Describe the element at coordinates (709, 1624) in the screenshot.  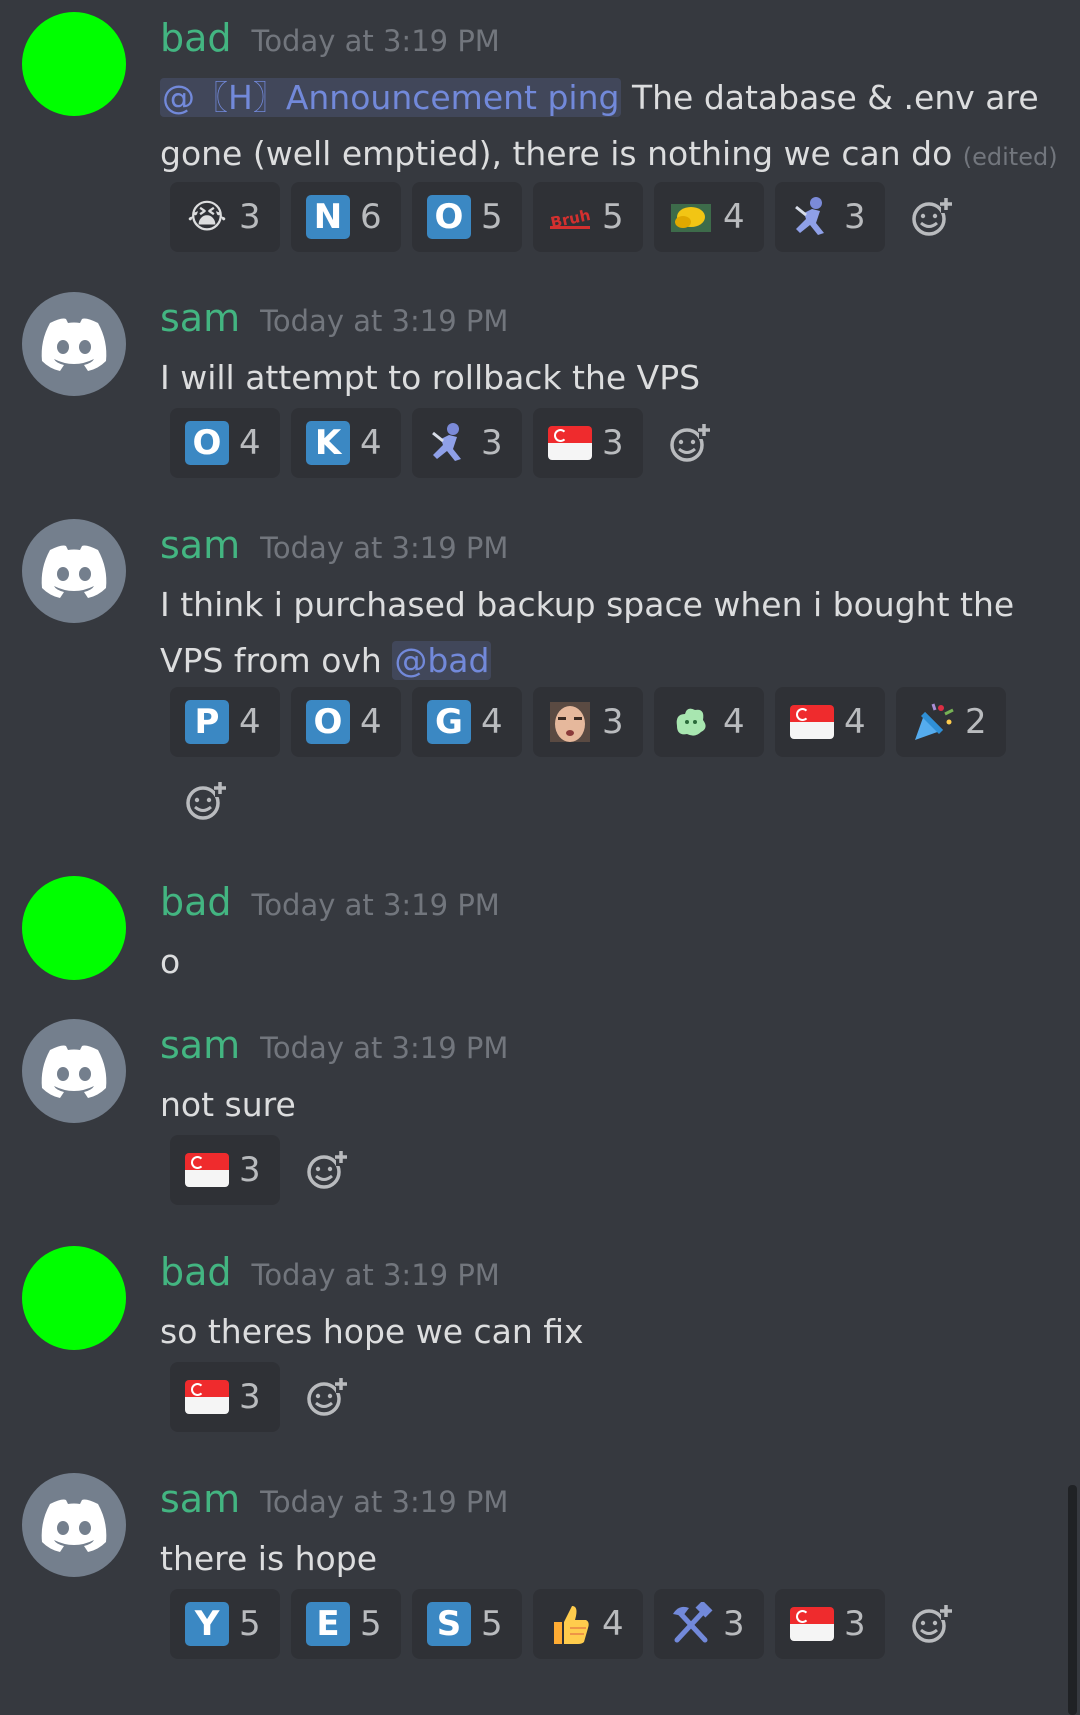
I see `reaction-hammer-pick: 3` at that location.